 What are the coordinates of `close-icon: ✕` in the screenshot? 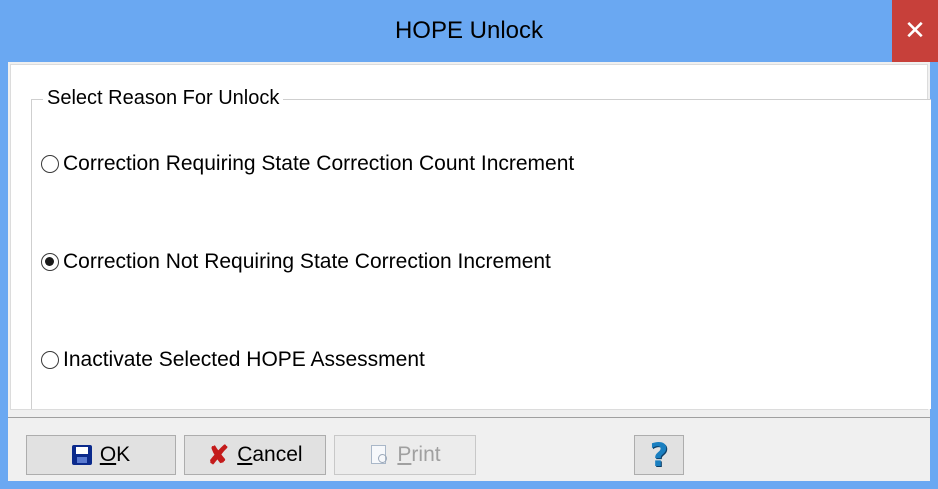 It's located at (915, 30).